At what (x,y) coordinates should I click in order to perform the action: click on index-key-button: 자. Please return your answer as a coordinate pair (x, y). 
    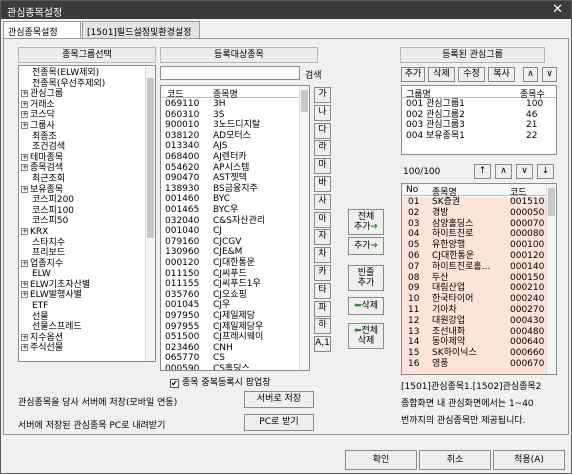
    Looking at the image, I should click on (322, 237).